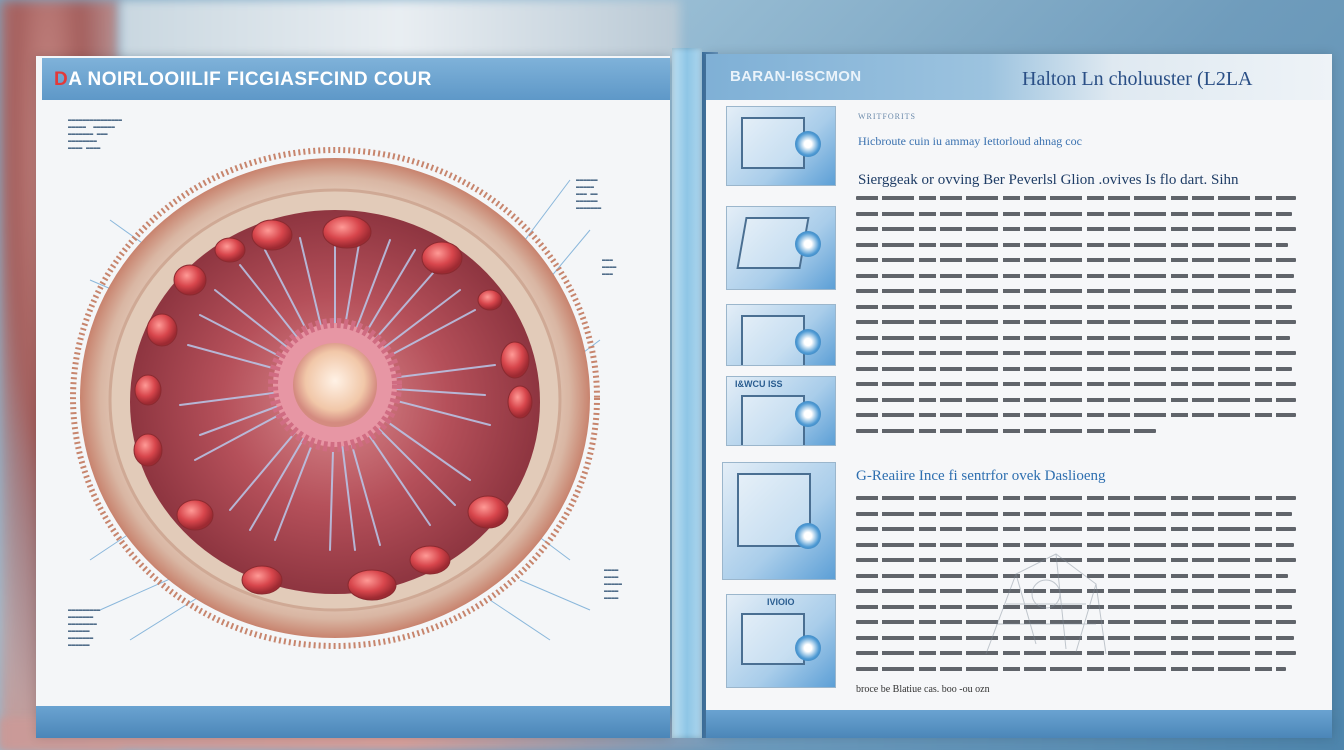 This screenshot has height=750, width=1344. I want to click on thumbnail-6: IVIOIO, so click(781, 641).